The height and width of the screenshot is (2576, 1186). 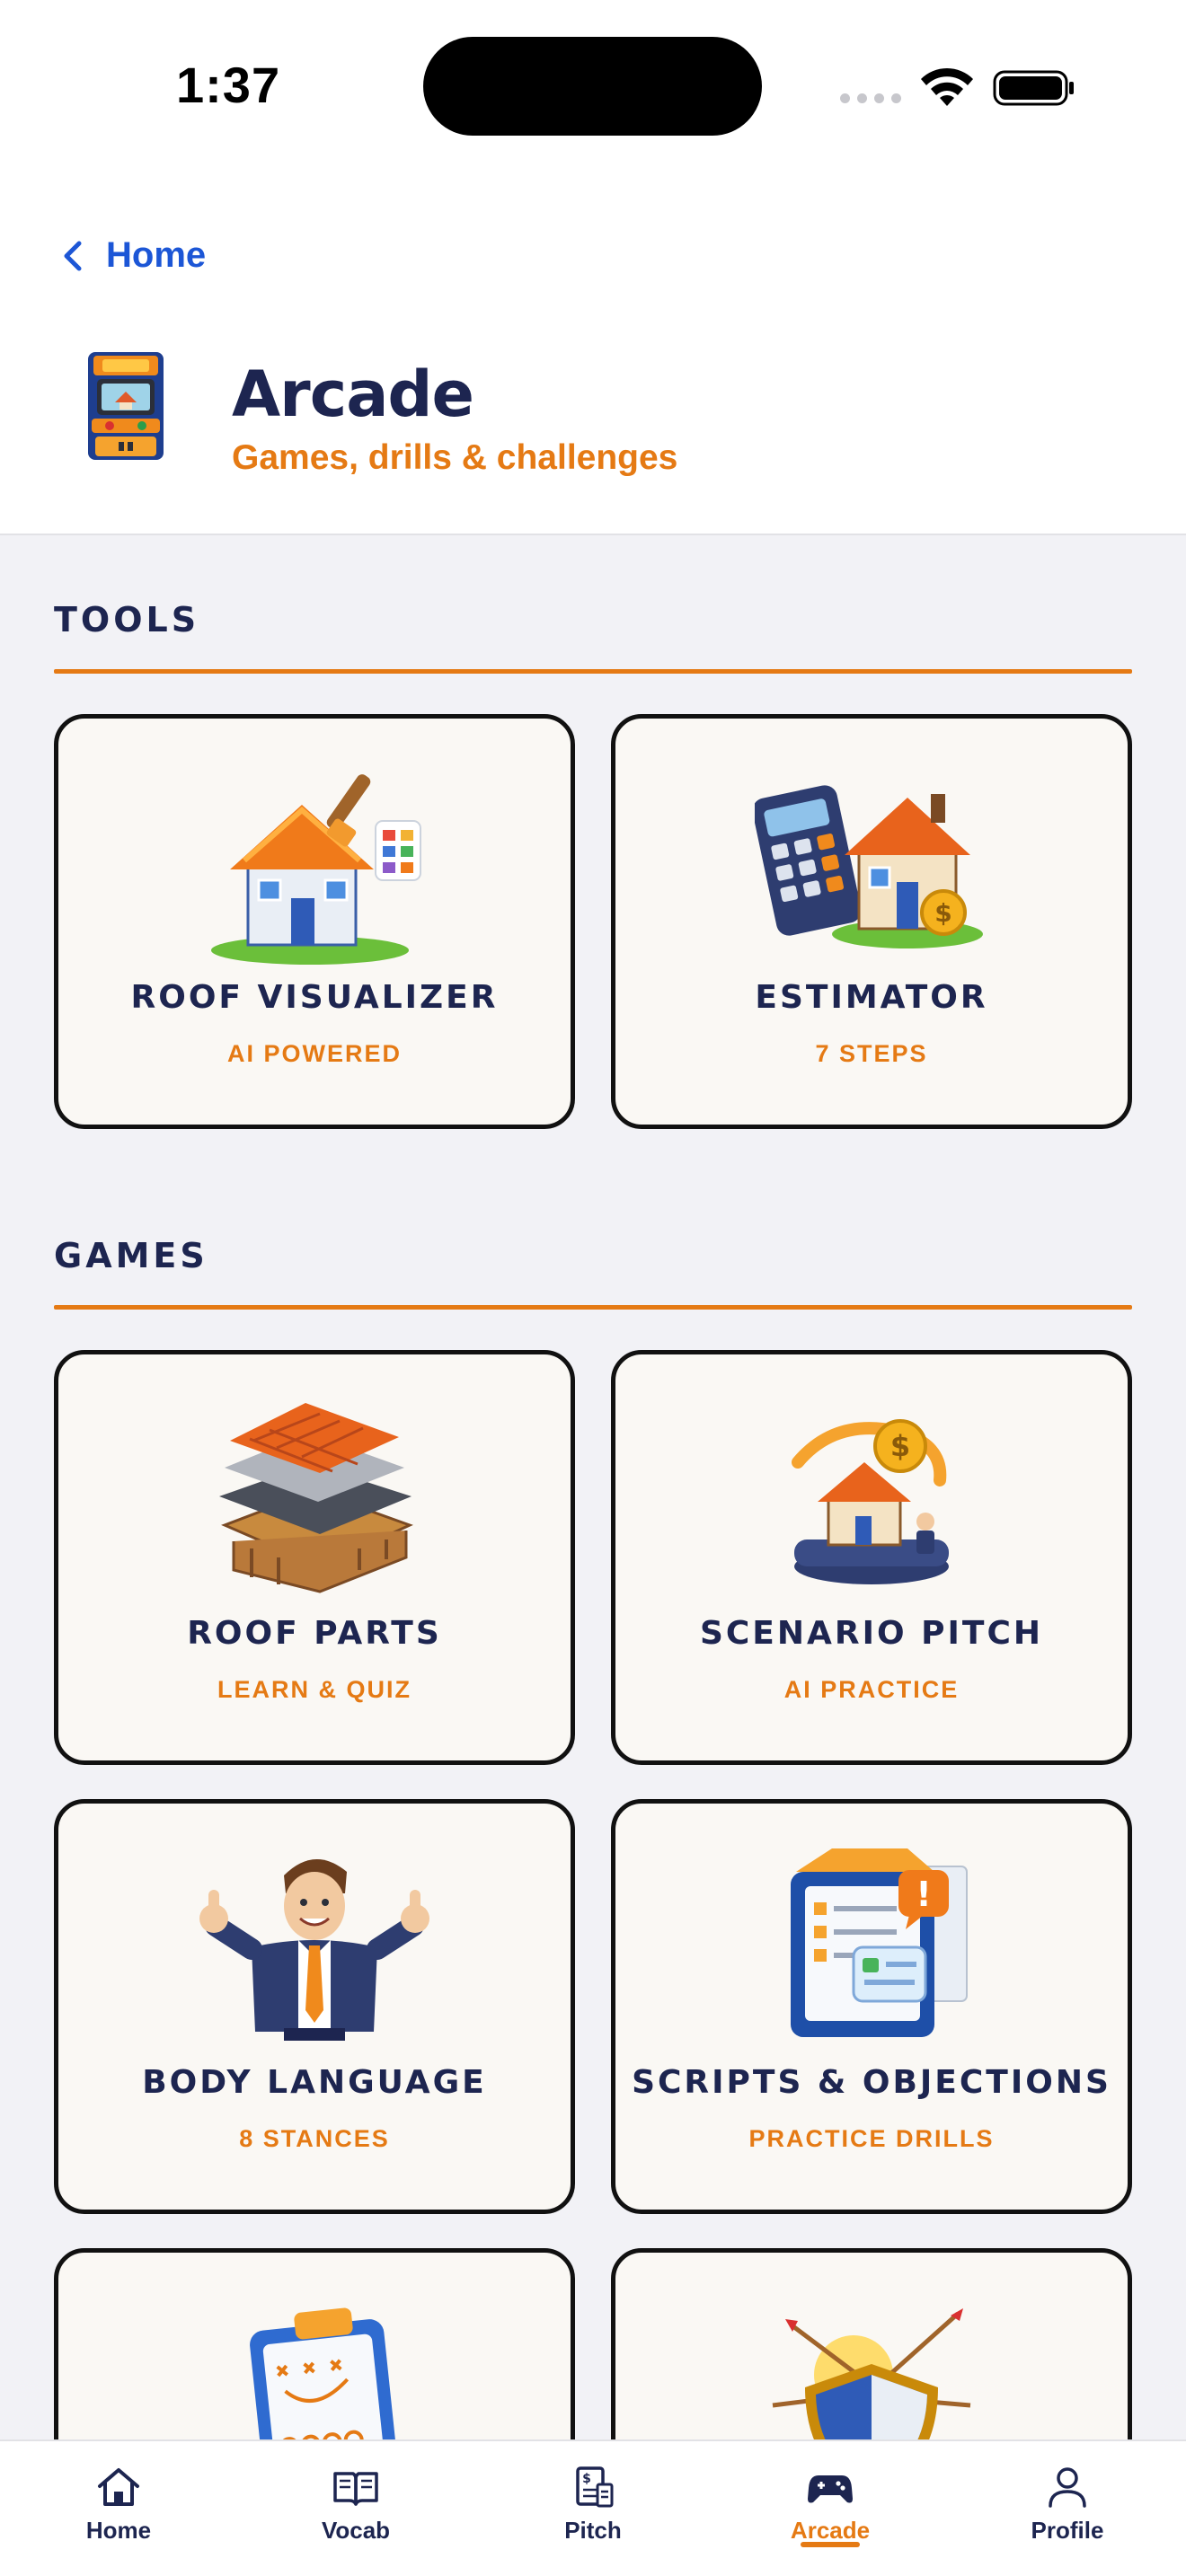 I want to click on card-title: BODY LANGUAGE, so click(x=314, y=2082).